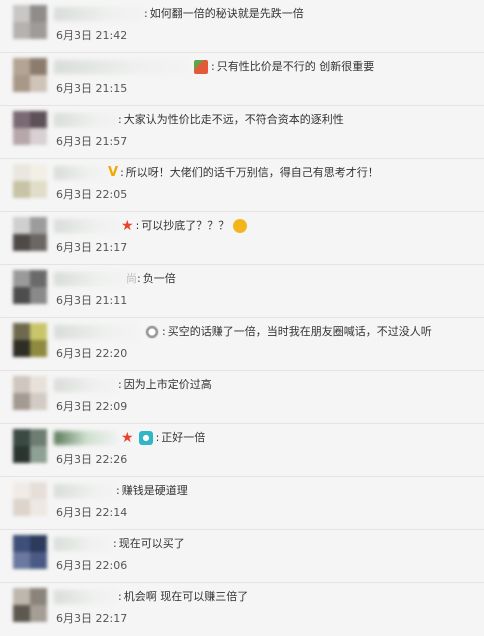  Describe the element at coordinates (242, 238) in the screenshot. I see `comment-row: ★ : 可以抄底了？？？ 6月3日 21:17` at that location.